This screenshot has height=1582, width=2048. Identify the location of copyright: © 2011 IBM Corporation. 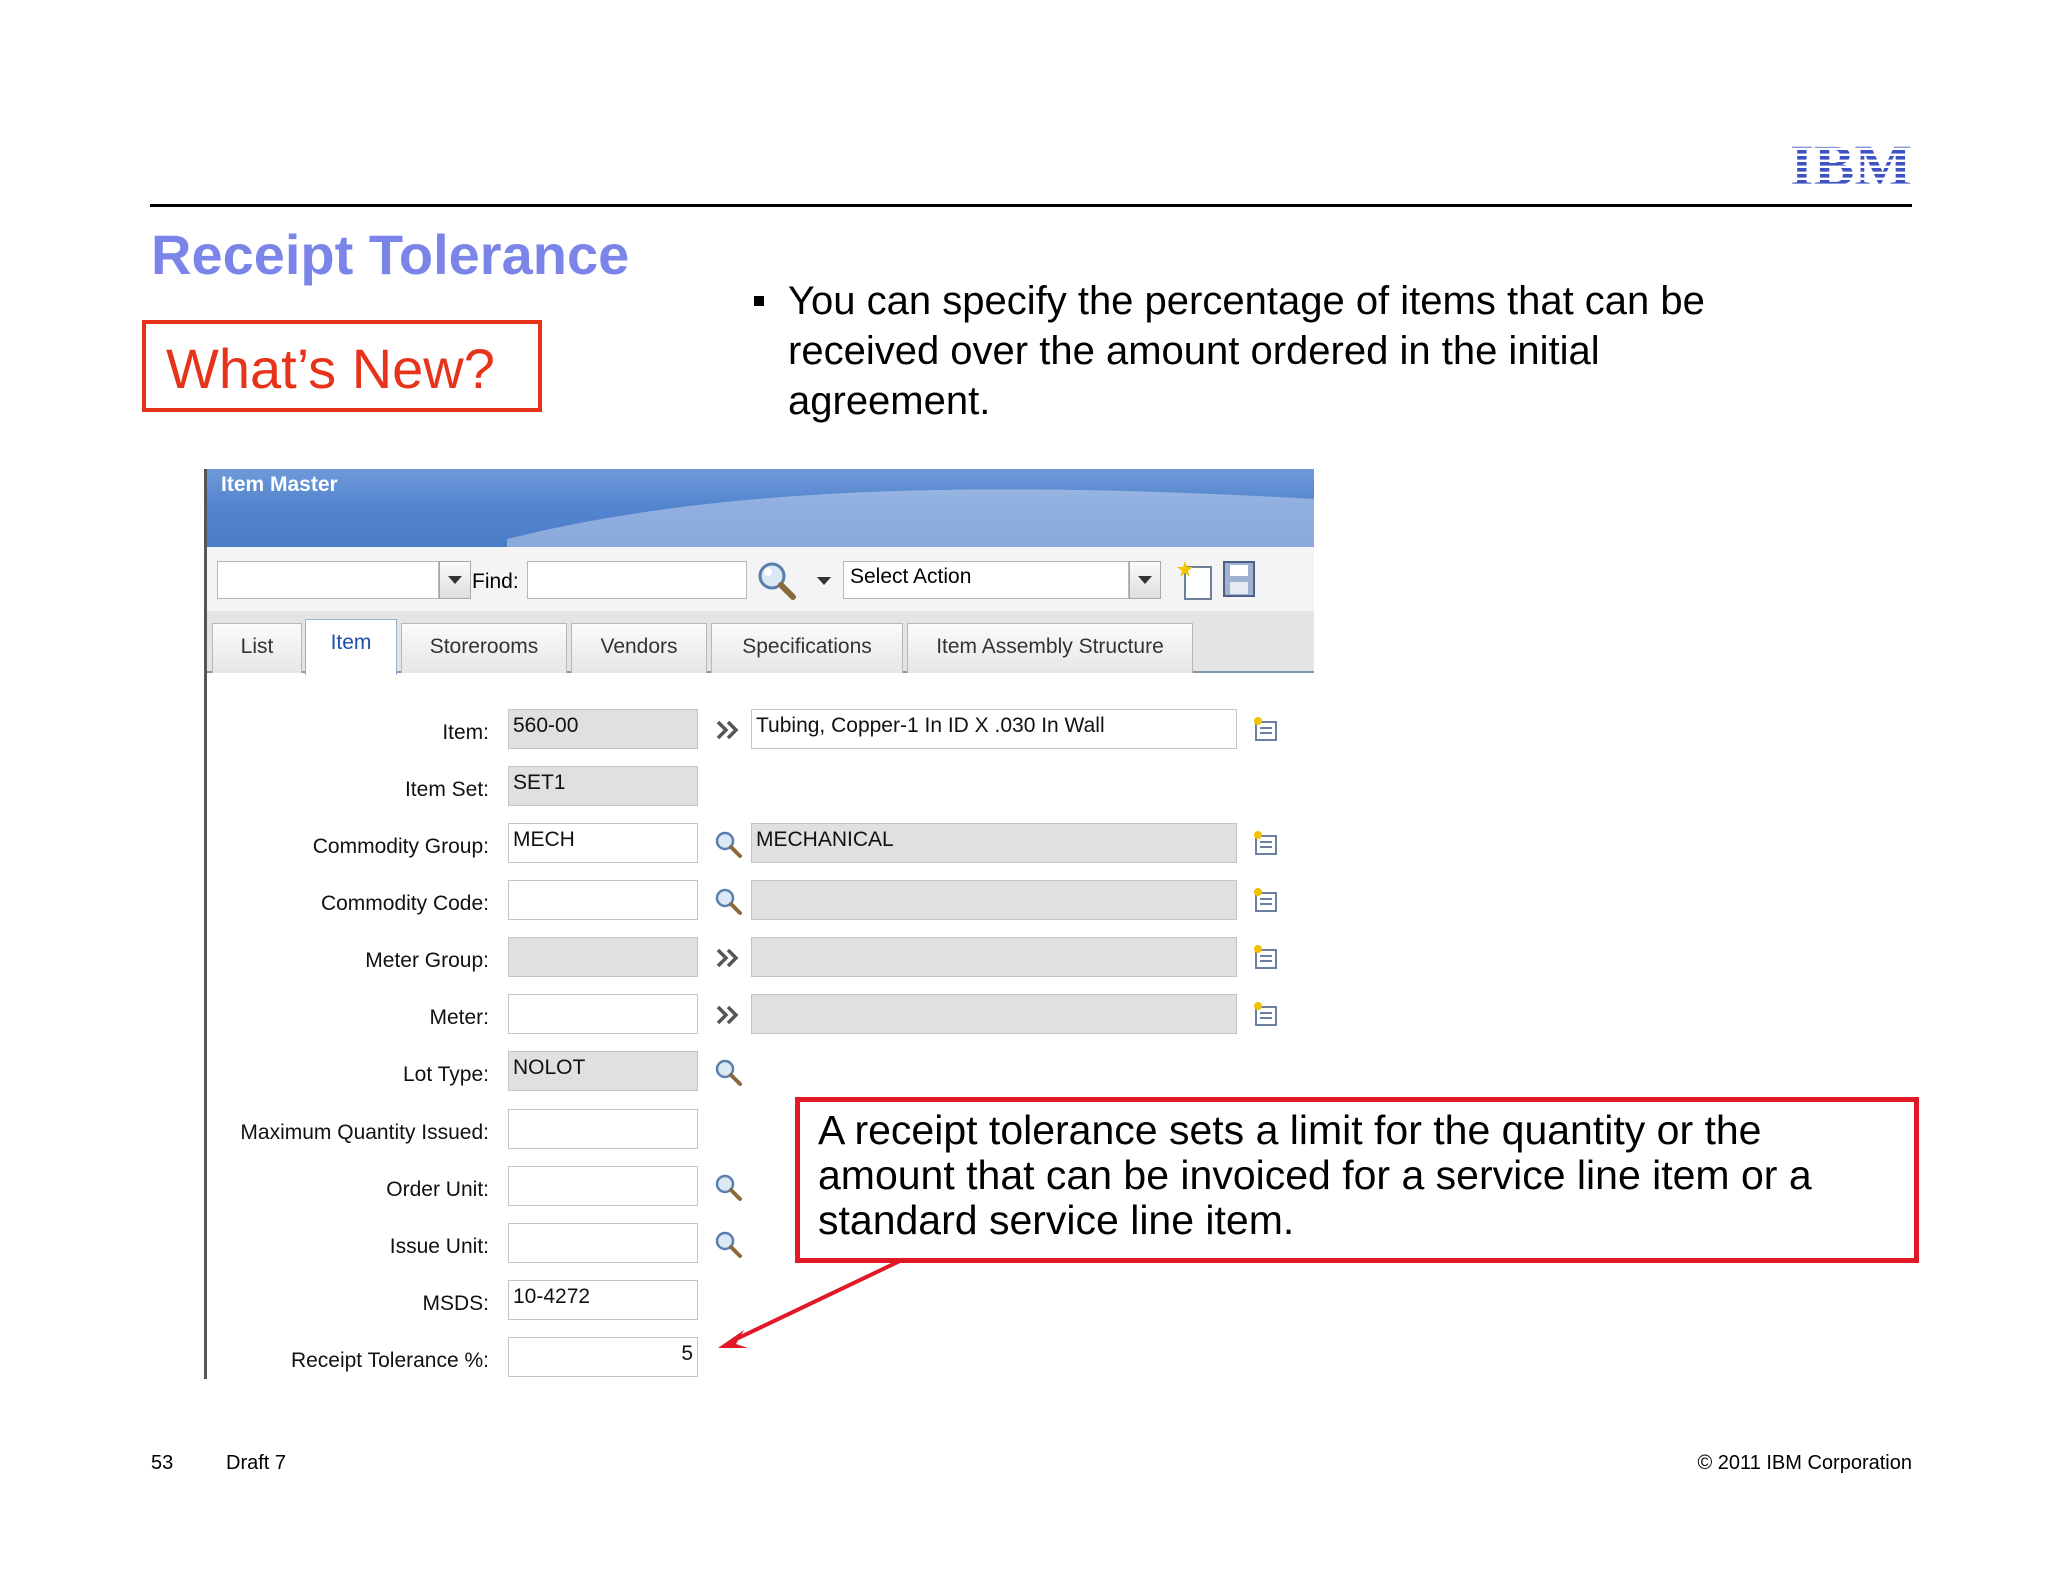
(1804, 1463).